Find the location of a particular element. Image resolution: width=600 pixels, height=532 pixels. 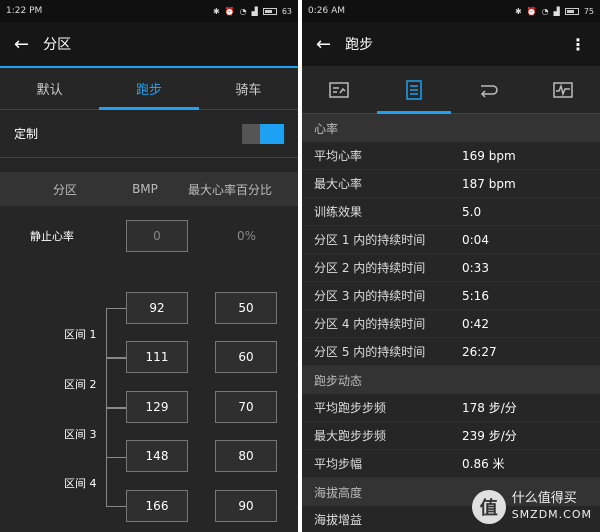

tab-summary is located at coordinates (339, 89).